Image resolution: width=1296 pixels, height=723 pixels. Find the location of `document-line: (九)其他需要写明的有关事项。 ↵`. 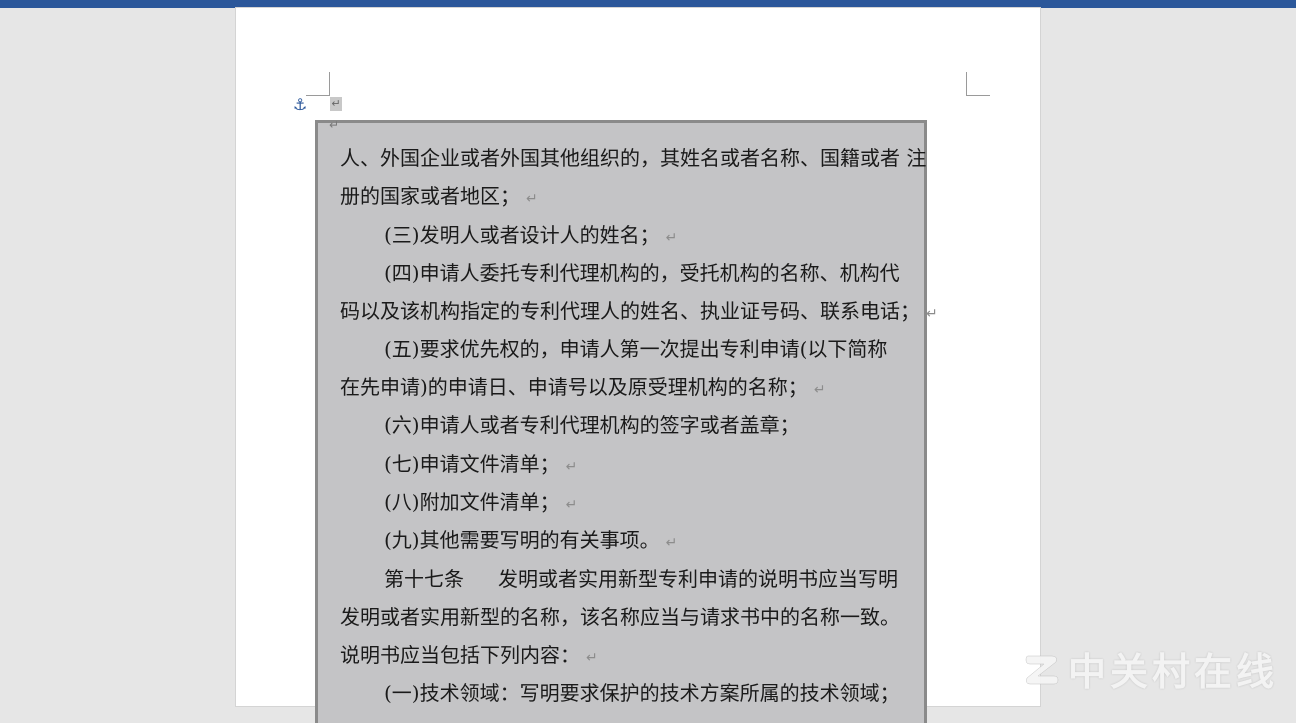

document-line: (九)其他需要写明的有关事项。 ↵ is located at coordinates (530, 540).